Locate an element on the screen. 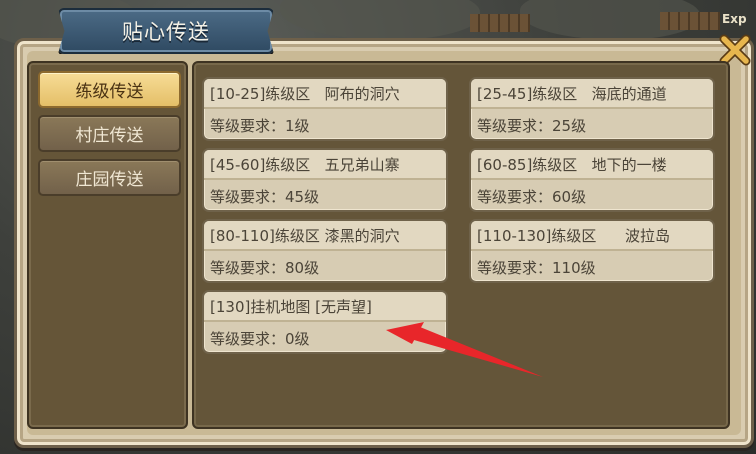 The height and width of the screenshot is (454, 756). destination-card: [10-25]练级区 阿布的洞穴 等级要求：1级 is located at coordinates (325, 109).